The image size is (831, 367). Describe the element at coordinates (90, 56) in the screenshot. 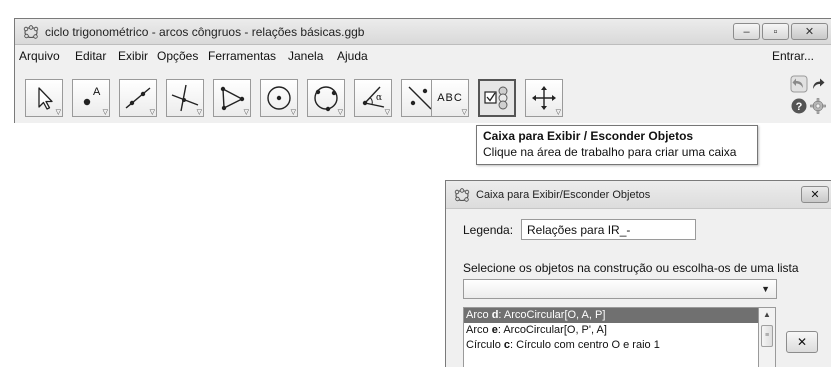

I see `menu-editar: Editar` at that location.